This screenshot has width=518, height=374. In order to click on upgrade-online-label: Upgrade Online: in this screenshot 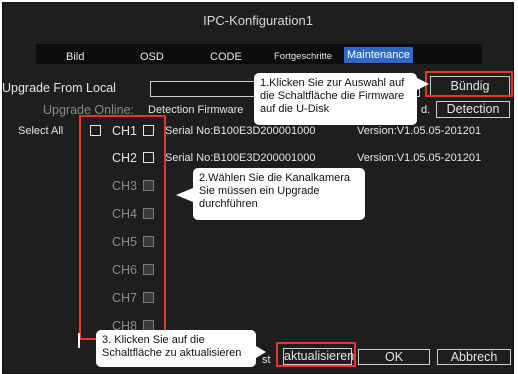, I will do `click(89, 110)`.